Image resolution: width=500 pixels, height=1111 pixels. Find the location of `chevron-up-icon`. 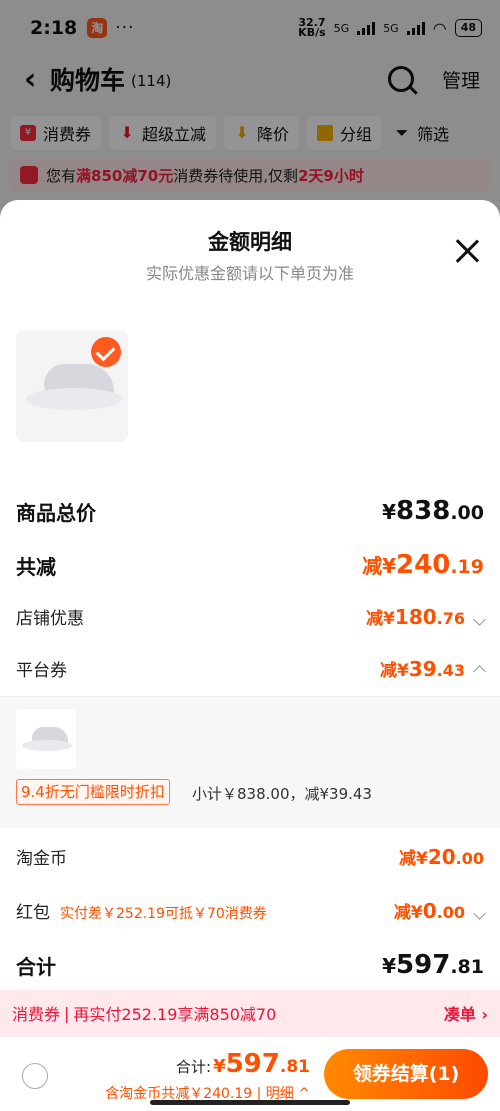

chevron-up-icon is located at coordinates (479, 671).